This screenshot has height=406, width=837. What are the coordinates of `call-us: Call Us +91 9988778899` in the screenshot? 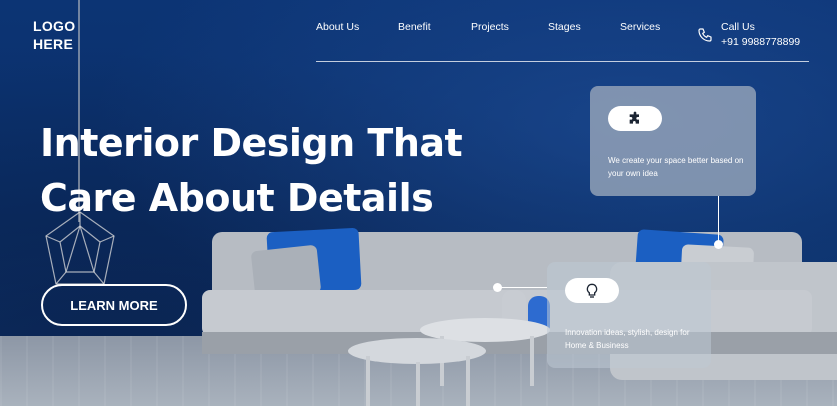 It's located at (748, 35).